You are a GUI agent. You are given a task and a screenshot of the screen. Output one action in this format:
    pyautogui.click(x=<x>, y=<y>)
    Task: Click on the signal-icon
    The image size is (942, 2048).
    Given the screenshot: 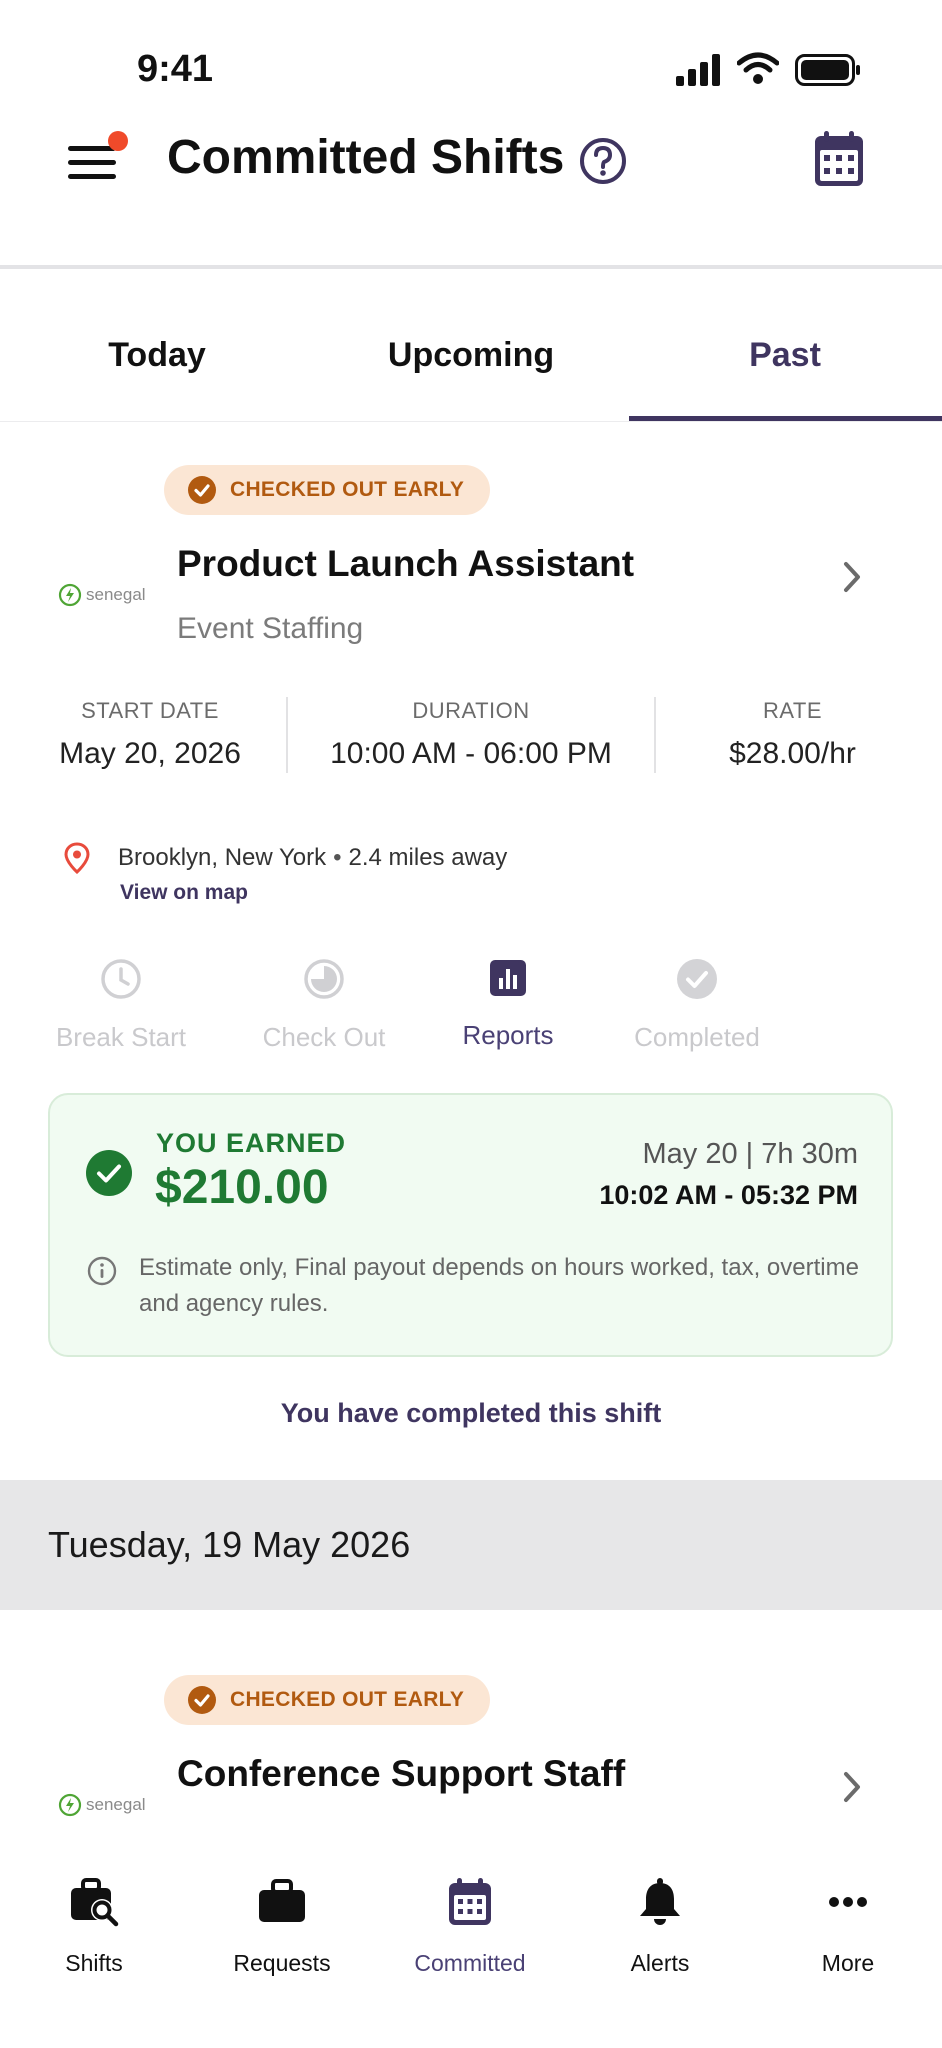 What is the action you would take?
    pyautogui.click(x=699, y=70)
    